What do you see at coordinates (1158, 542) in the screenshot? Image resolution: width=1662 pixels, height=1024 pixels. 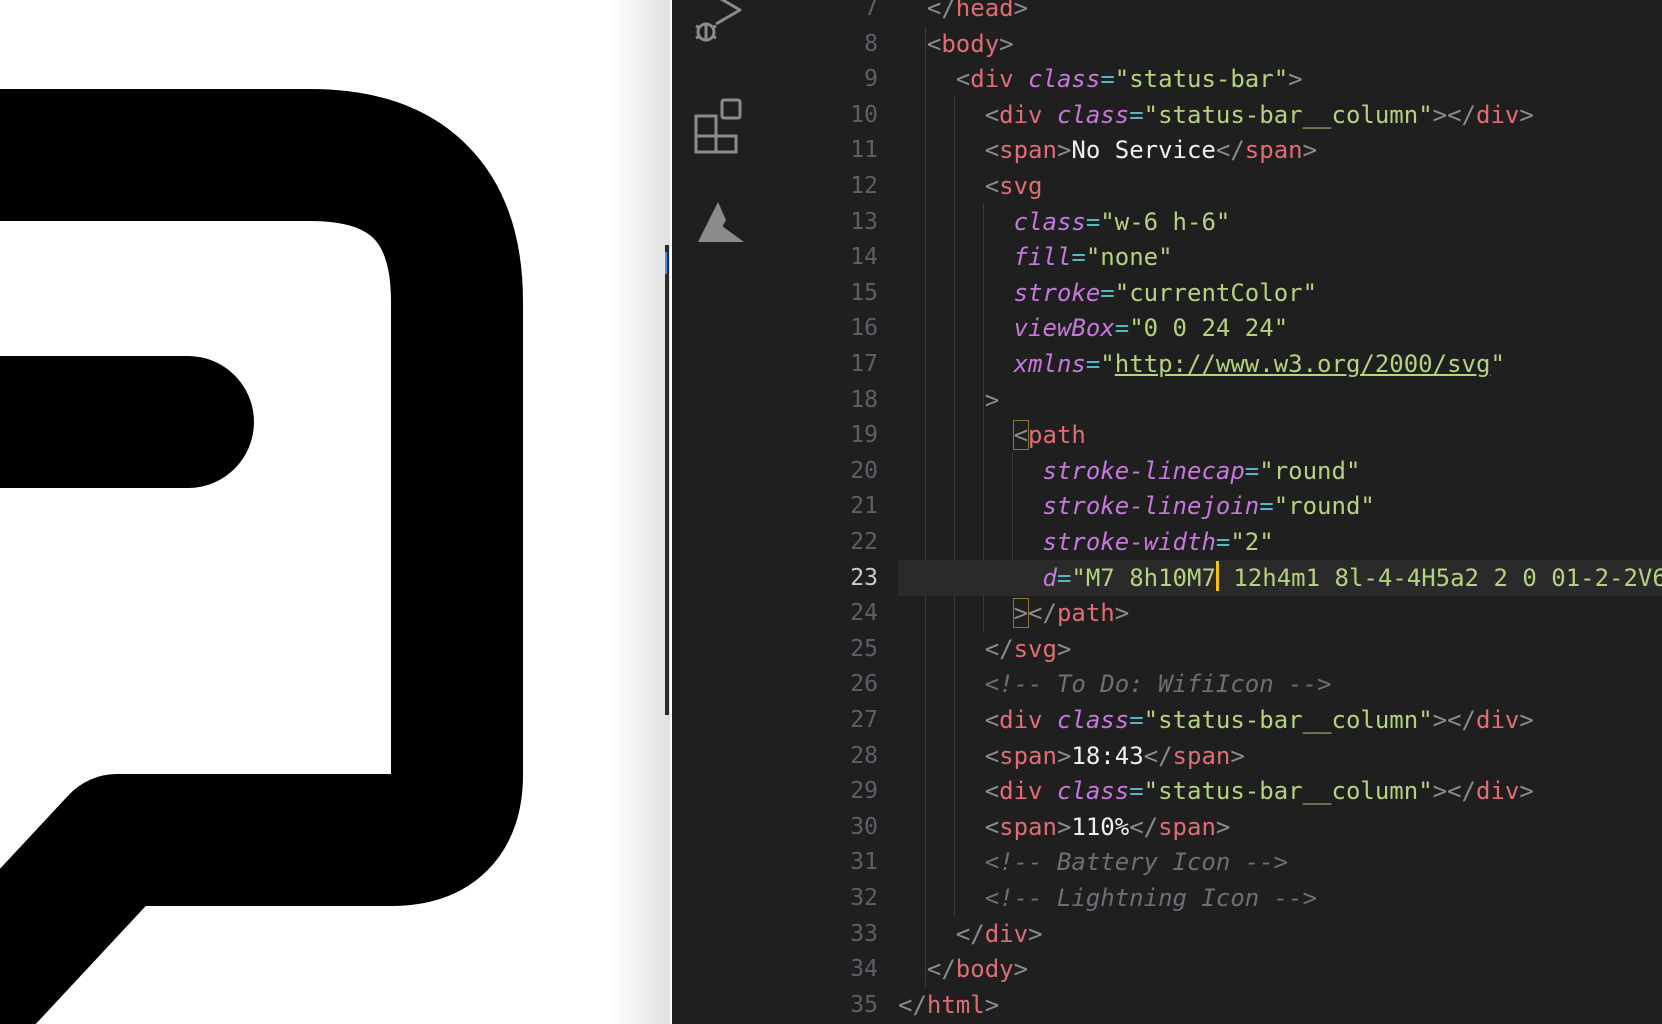 I see `code-line: stroke-width="2"` at bounding box center [1158, 542].